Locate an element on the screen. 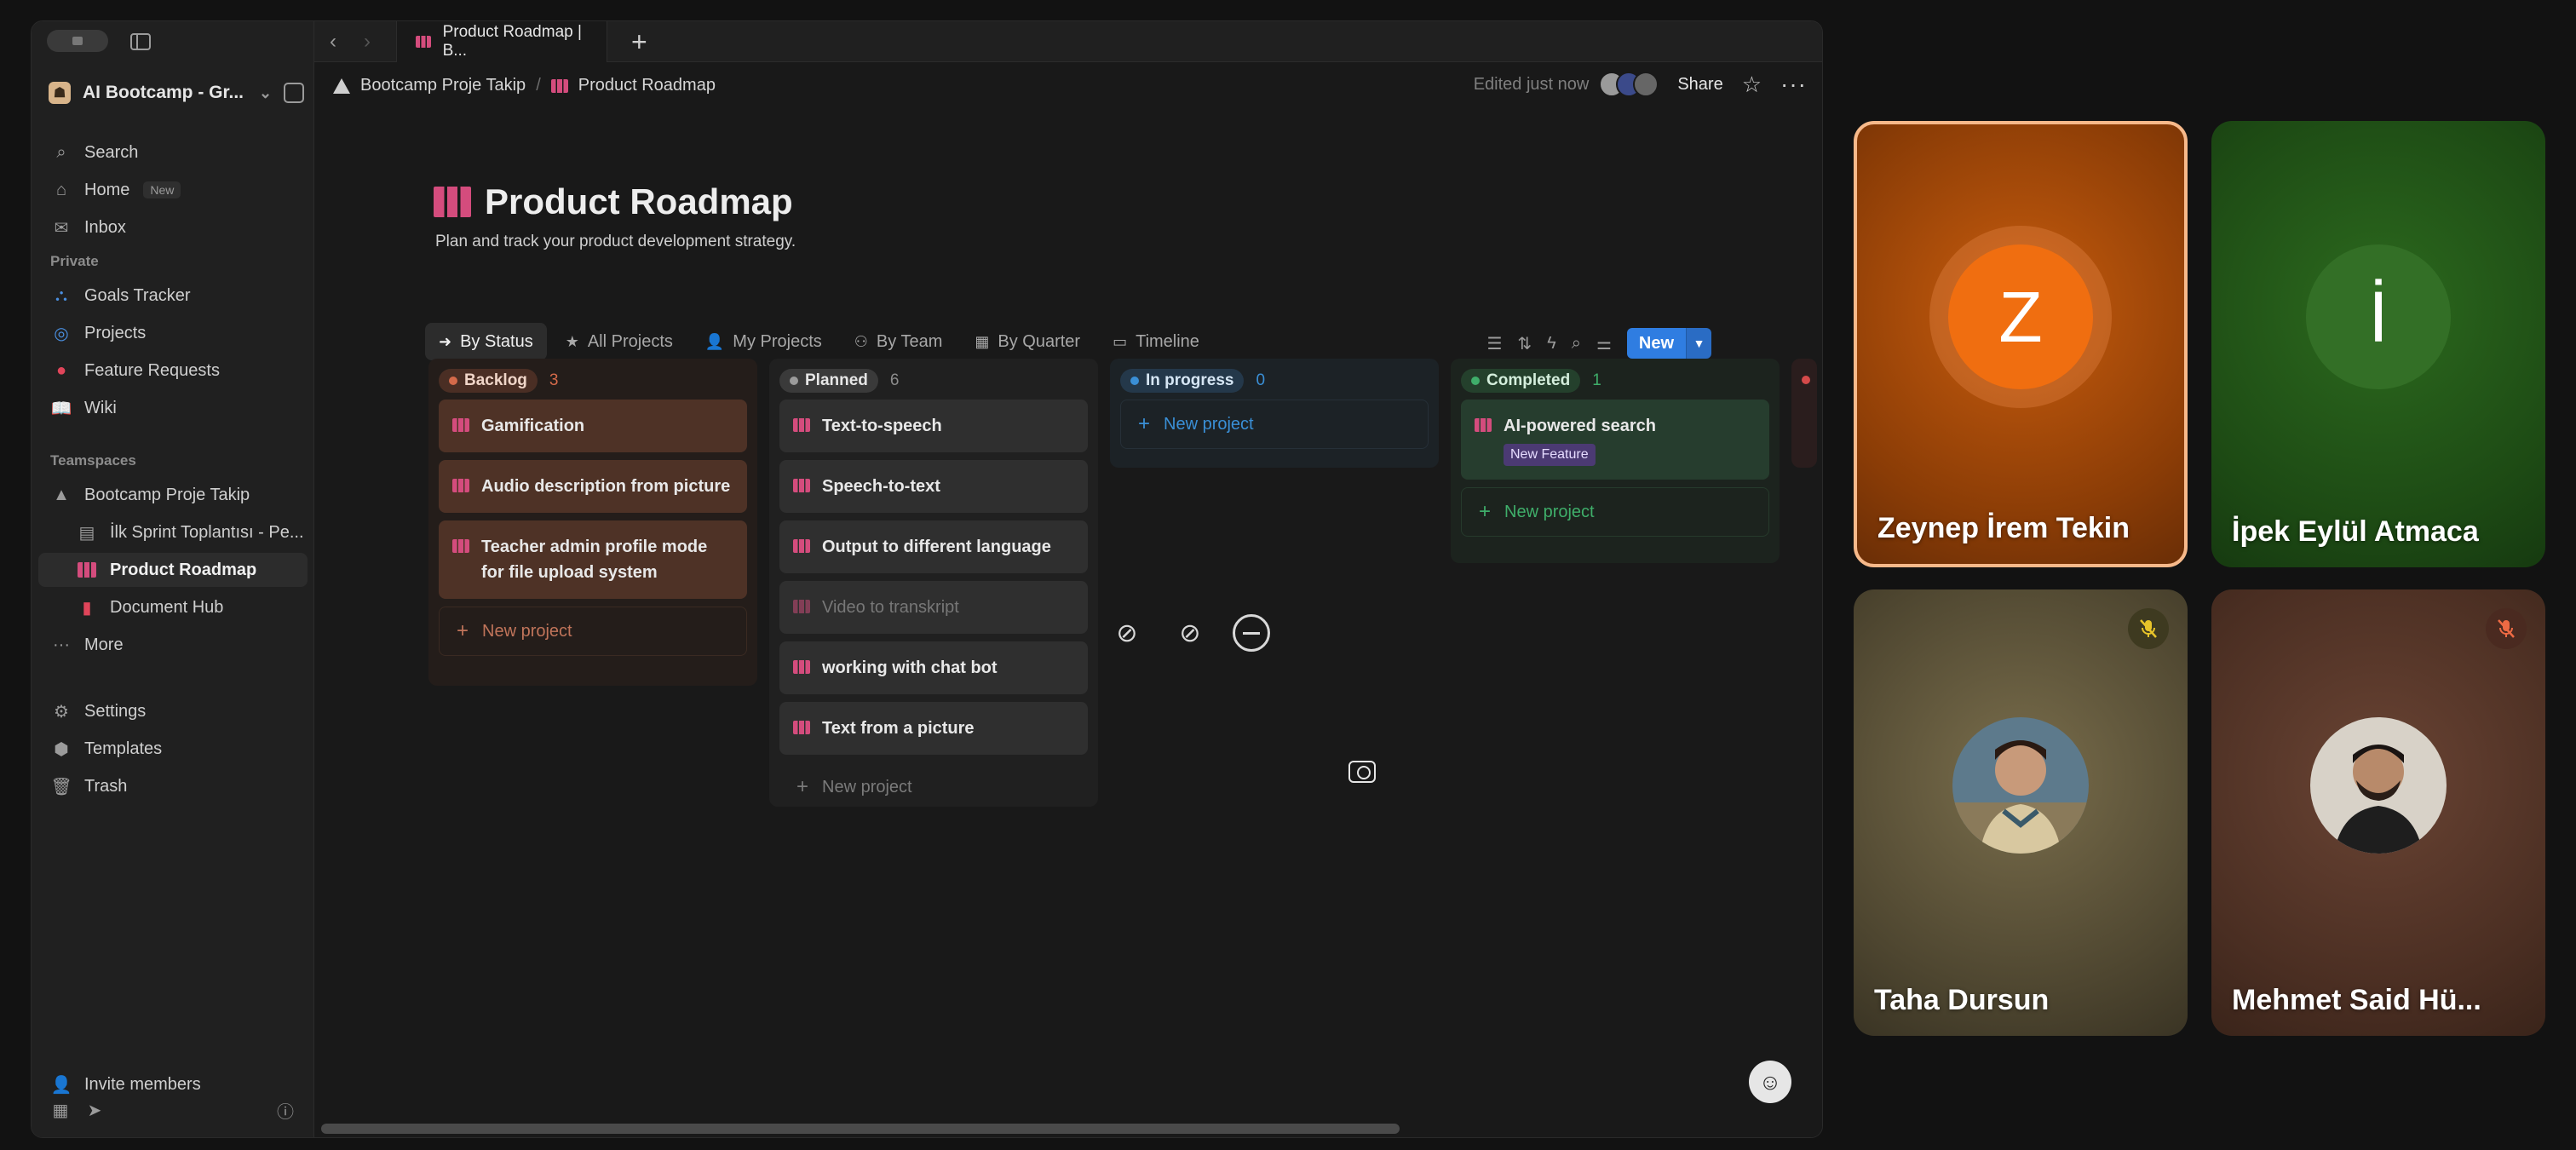  feature-tag: New Feature is located at coordinates (1550, 455).